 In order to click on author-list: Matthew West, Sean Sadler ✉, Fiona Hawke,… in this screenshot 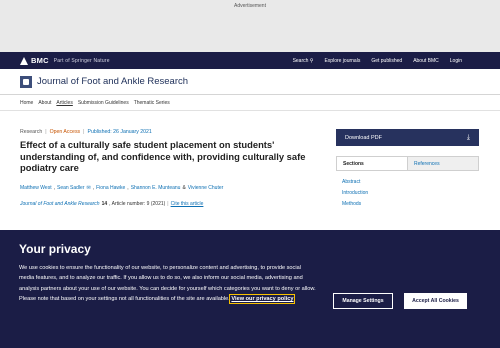, I will do `click(122, 188)`.